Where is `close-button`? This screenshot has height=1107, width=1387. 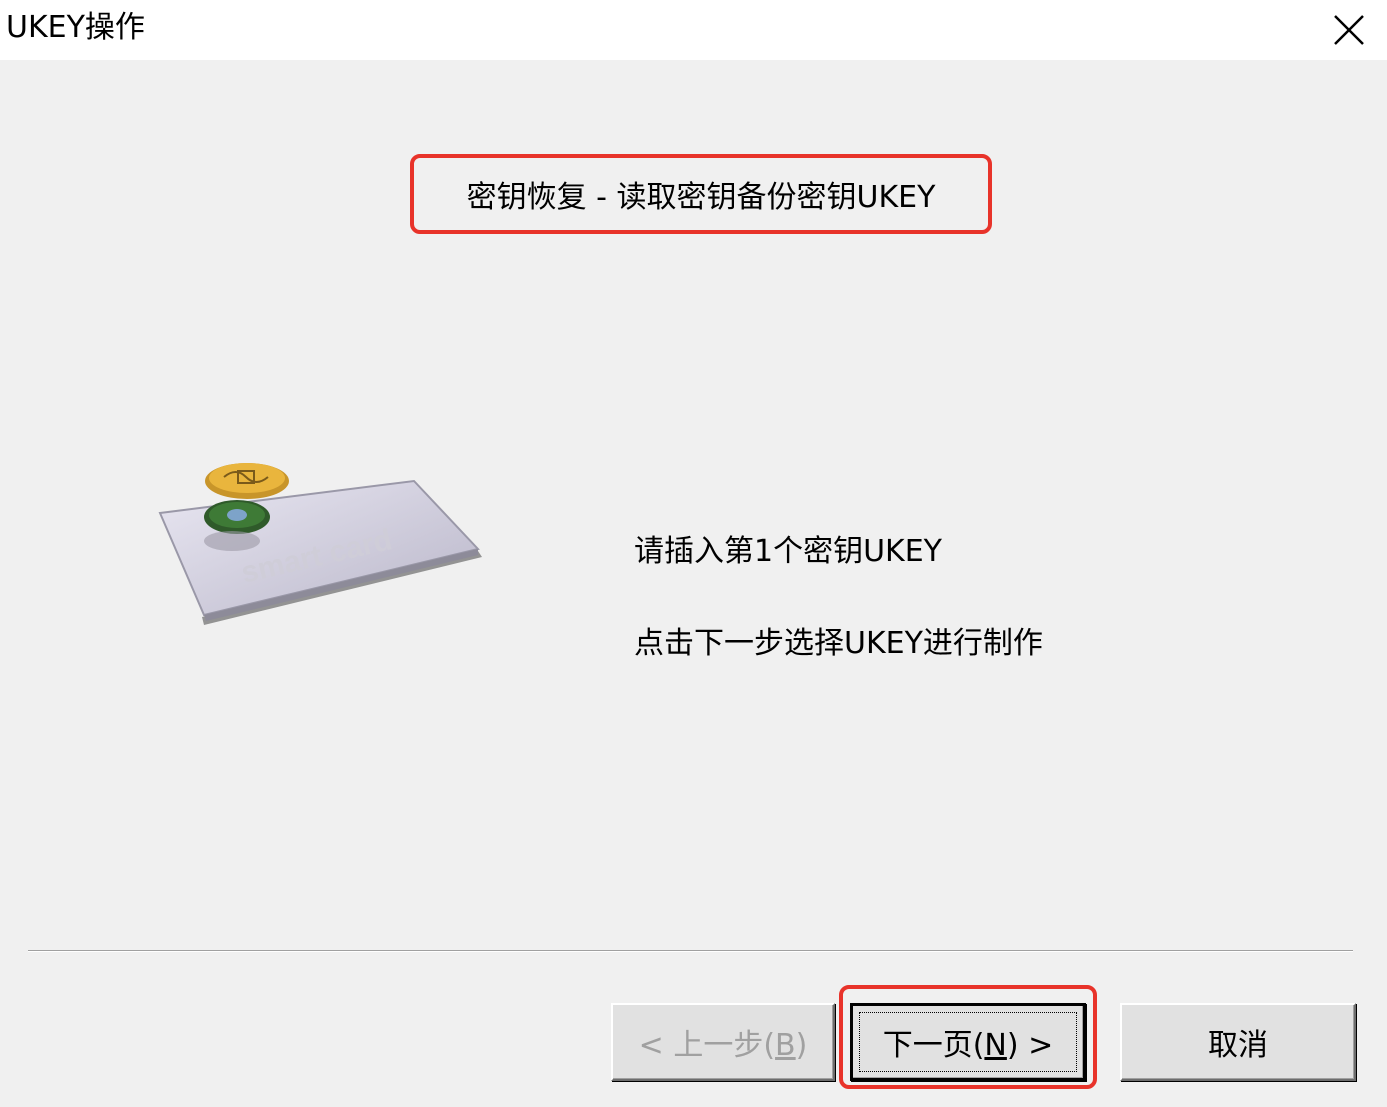 close-button is located at coordinates (1349, 30).